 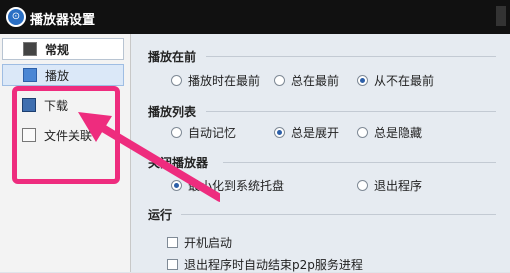 What do you see at coordinates (404, 81) in the screenshot?
I see `option-label: 从不在最前` at bounding box center [404, 81].